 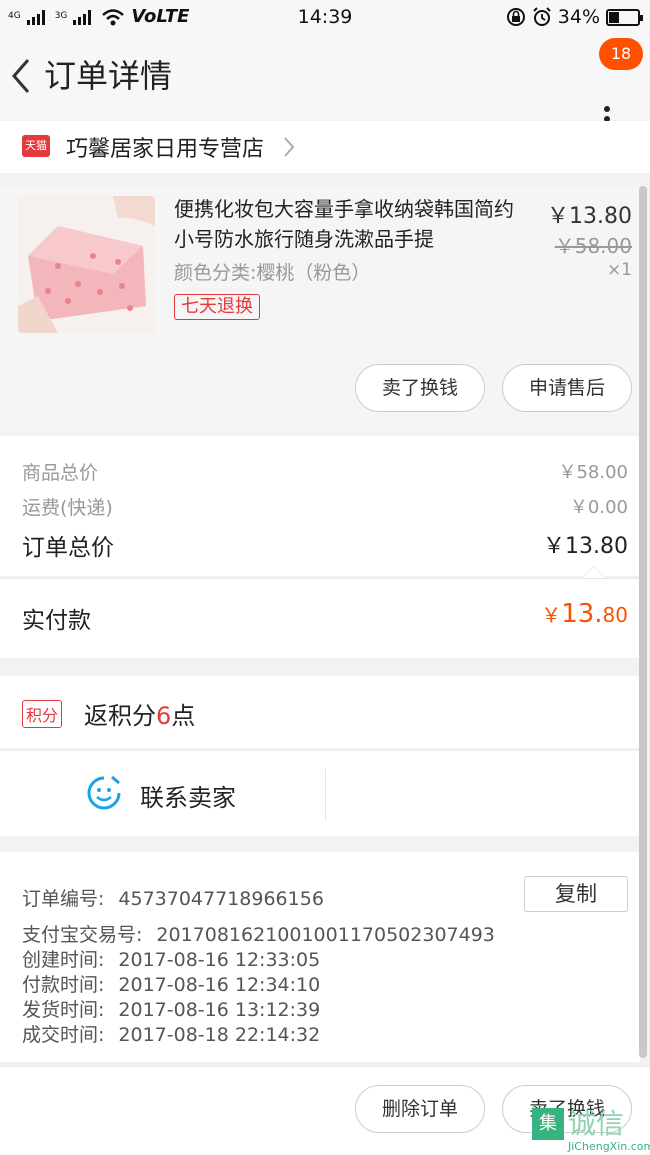 I want to click on cosmetic-bag-picture, so click(x=86, y=264).